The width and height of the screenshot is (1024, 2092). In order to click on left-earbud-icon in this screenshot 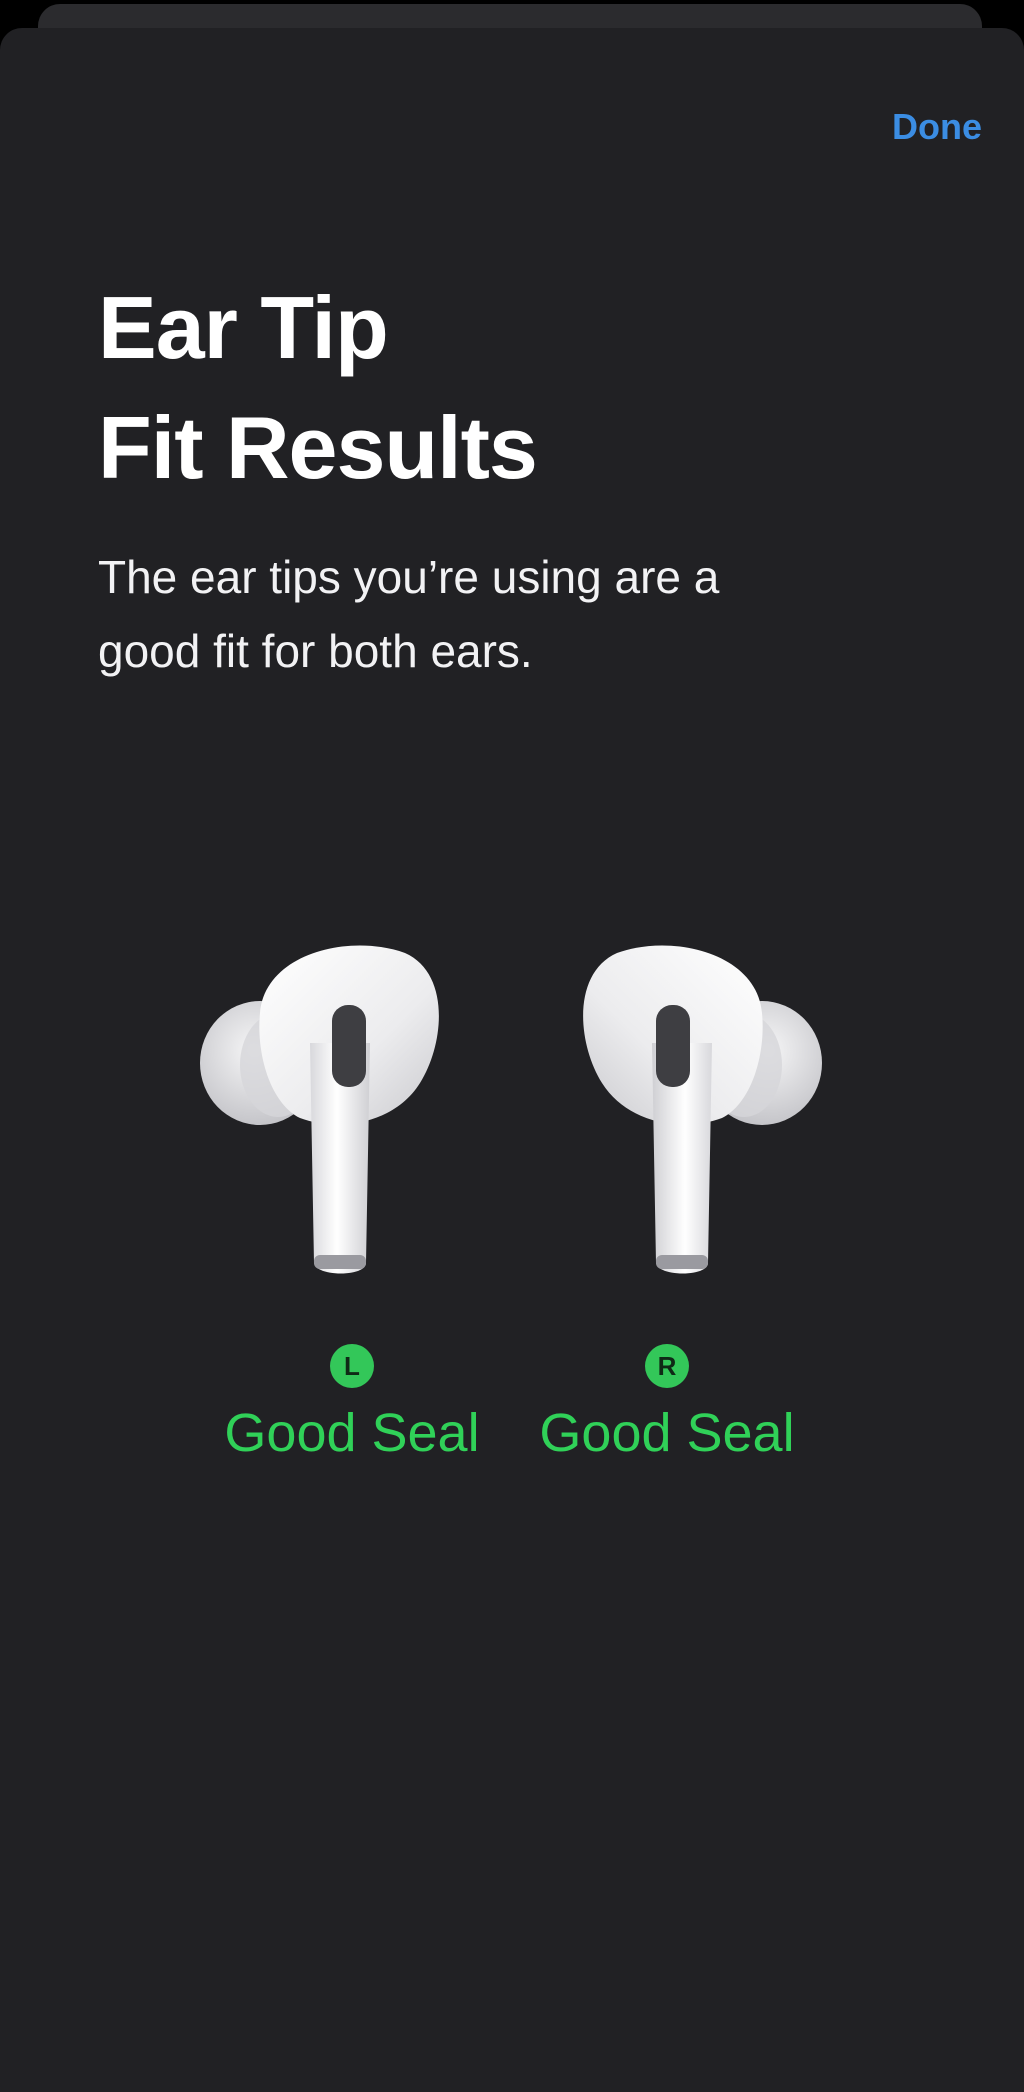, I will do `click(319, 1109)`.